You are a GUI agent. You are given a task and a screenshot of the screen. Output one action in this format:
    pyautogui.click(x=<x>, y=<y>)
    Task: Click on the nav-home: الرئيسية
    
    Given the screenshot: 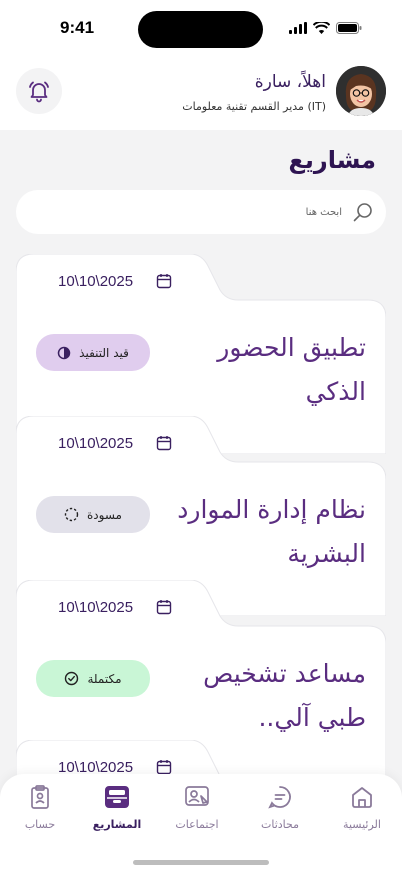 What is the action you would take?
    pyautogui.click(x=362, y=807)
    